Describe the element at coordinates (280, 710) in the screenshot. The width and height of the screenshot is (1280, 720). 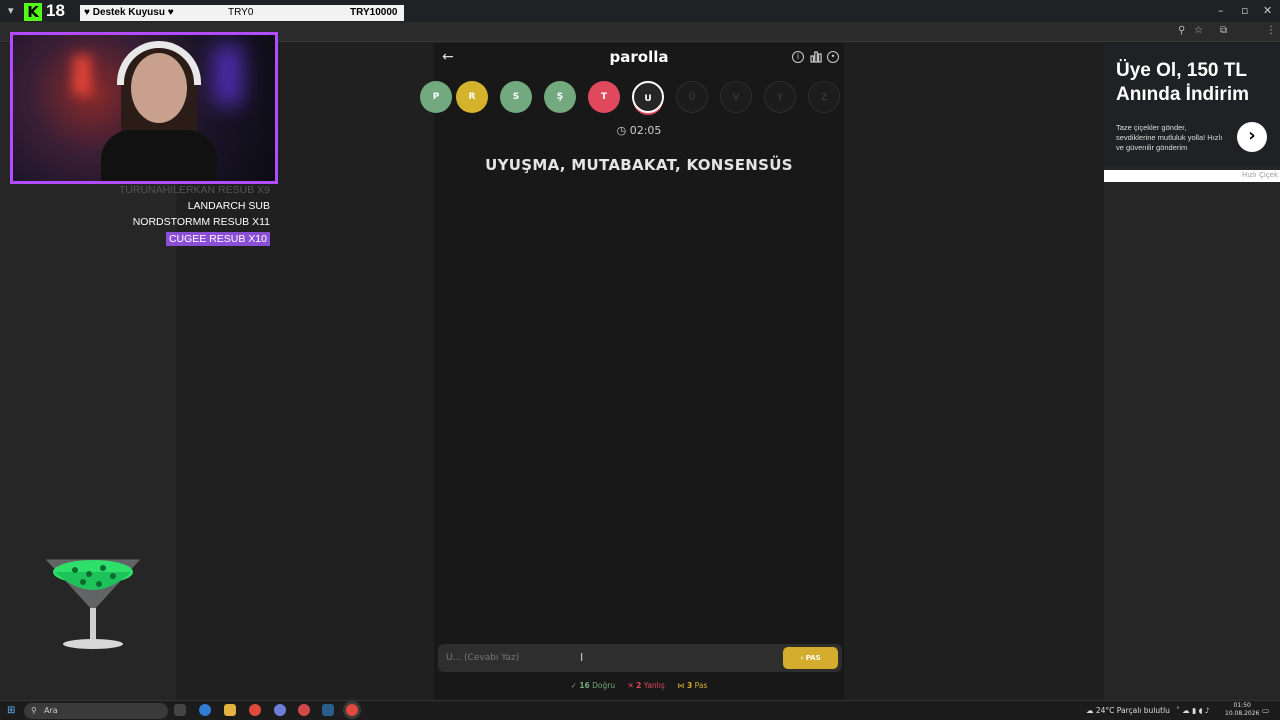
I see `discord-icon` at that location.